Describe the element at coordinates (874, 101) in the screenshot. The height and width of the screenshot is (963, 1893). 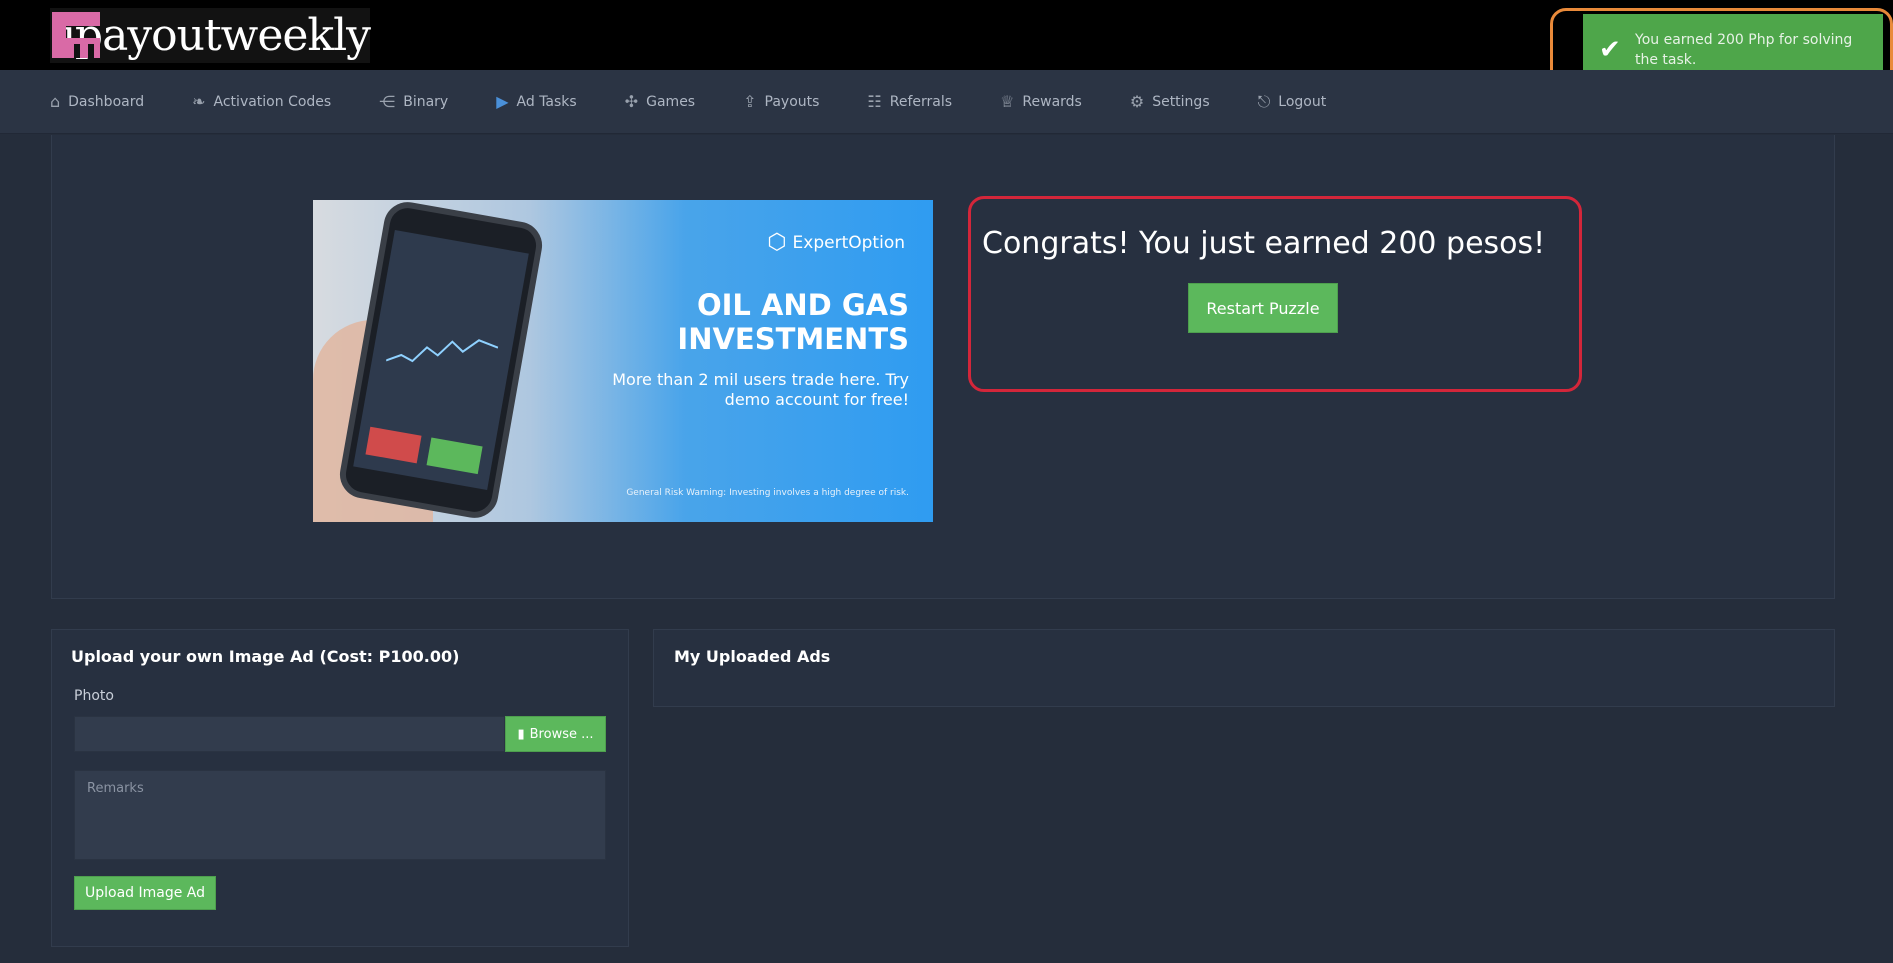
I see `sitemap-icon: ☷` at that location.